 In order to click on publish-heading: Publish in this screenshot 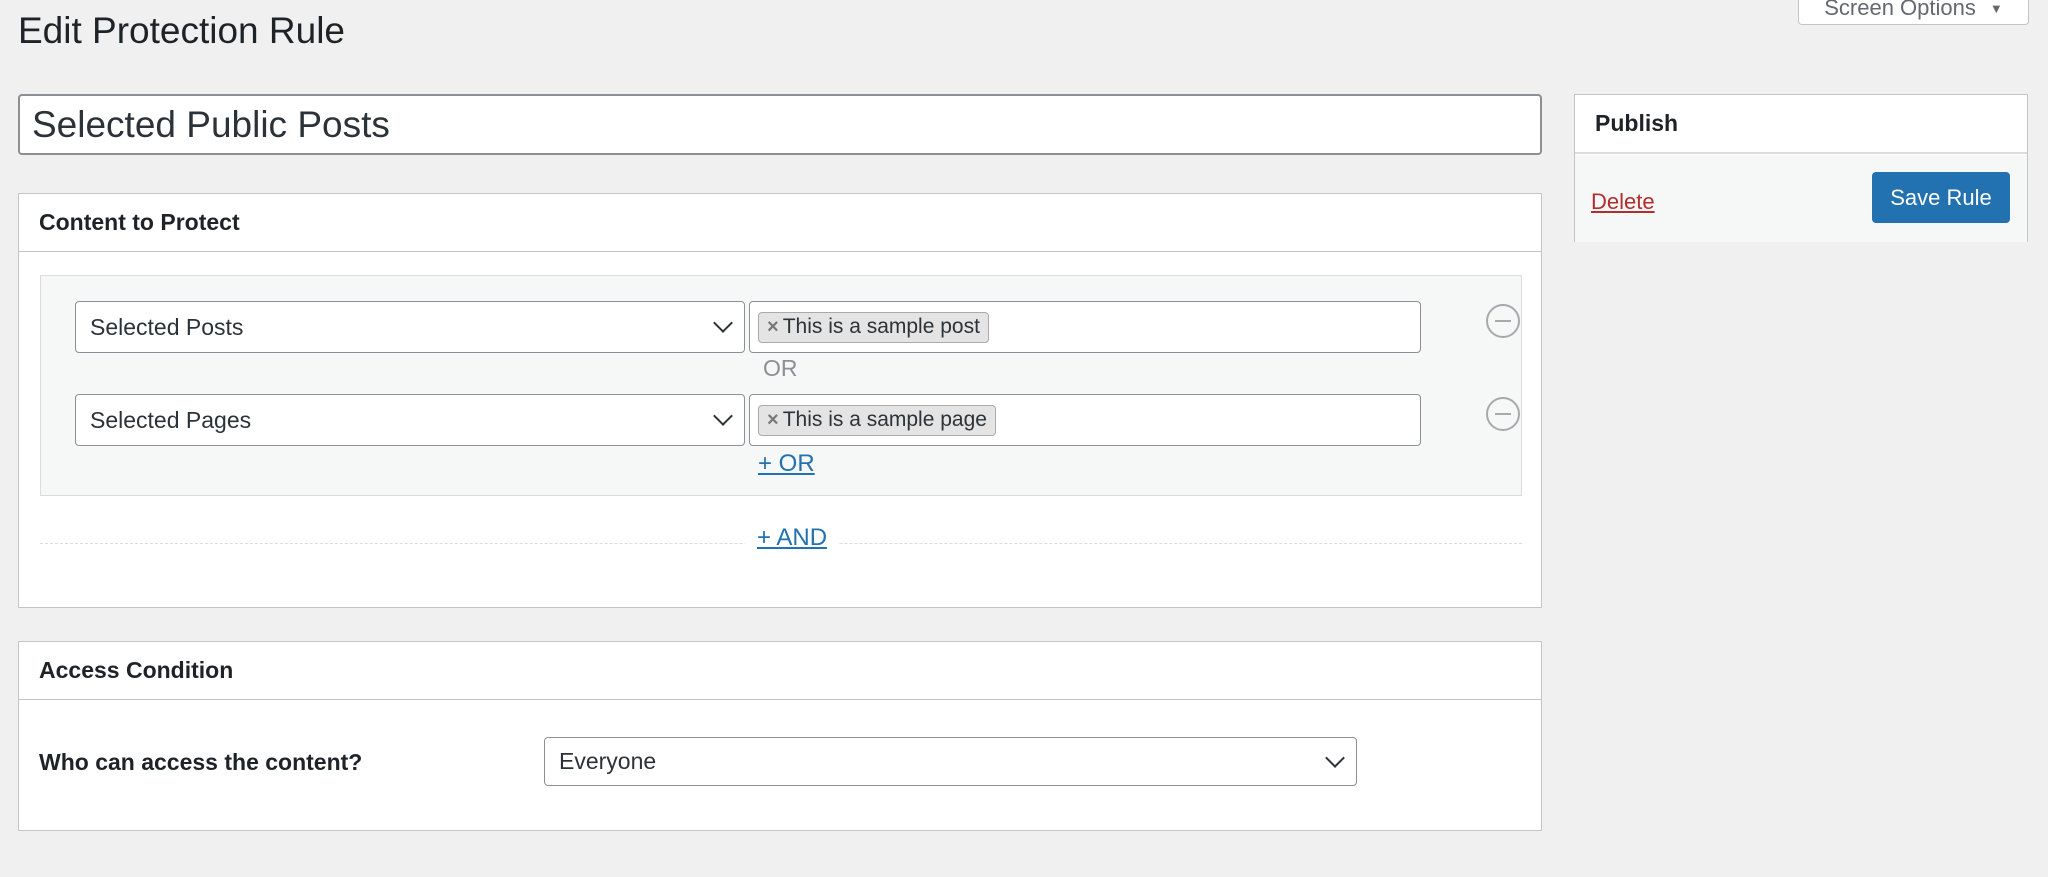, I will do `click(1801, 124)`.